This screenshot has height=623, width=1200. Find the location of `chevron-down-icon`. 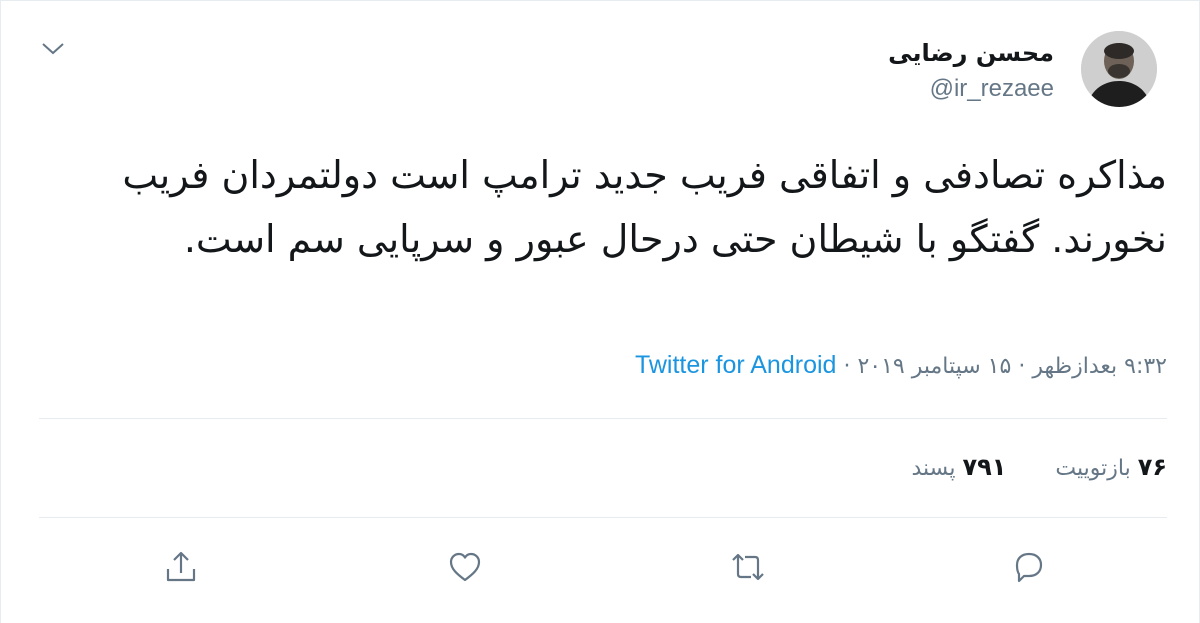

chevron-down-icon is located at coordinates (53, 48).